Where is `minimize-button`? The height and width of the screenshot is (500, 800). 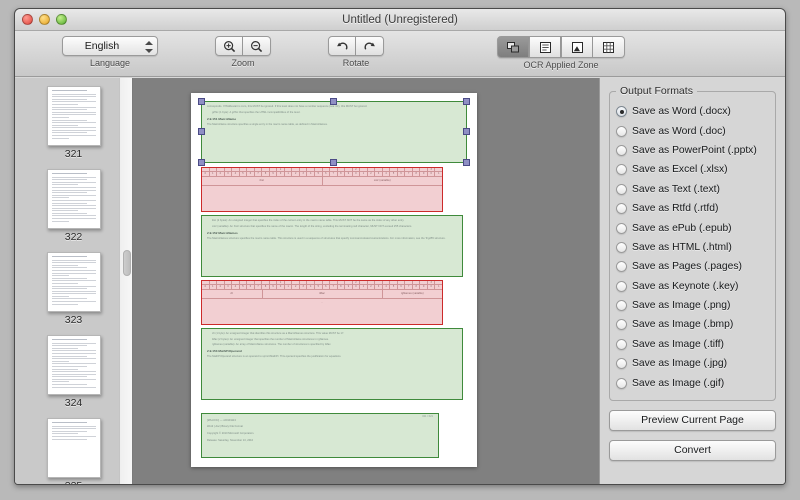
minimize-button is located at coordinates (44, 19).